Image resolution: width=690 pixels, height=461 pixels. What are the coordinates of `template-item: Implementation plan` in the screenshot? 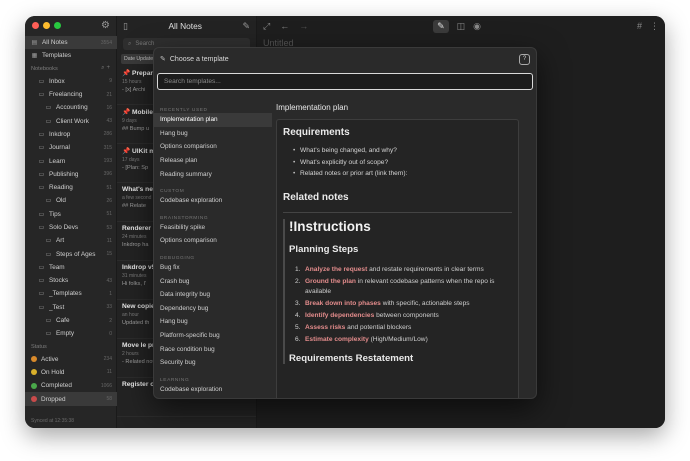 It's located at (213, 120).